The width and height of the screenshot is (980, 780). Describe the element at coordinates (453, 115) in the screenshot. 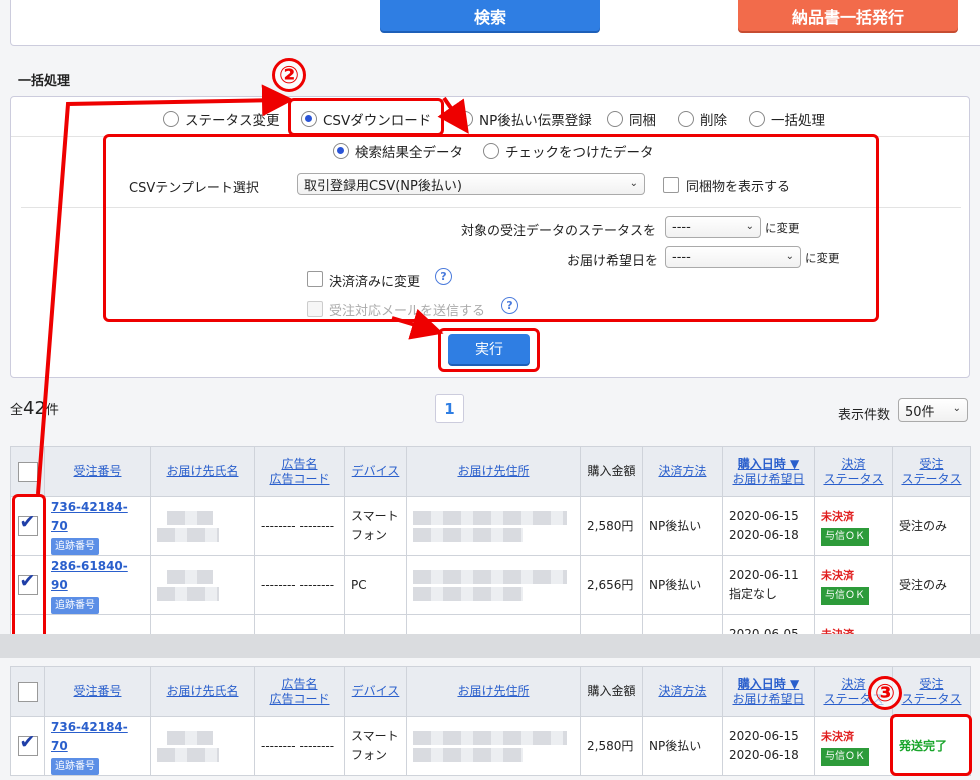

I see `arrow-csv-to-options` at that location.